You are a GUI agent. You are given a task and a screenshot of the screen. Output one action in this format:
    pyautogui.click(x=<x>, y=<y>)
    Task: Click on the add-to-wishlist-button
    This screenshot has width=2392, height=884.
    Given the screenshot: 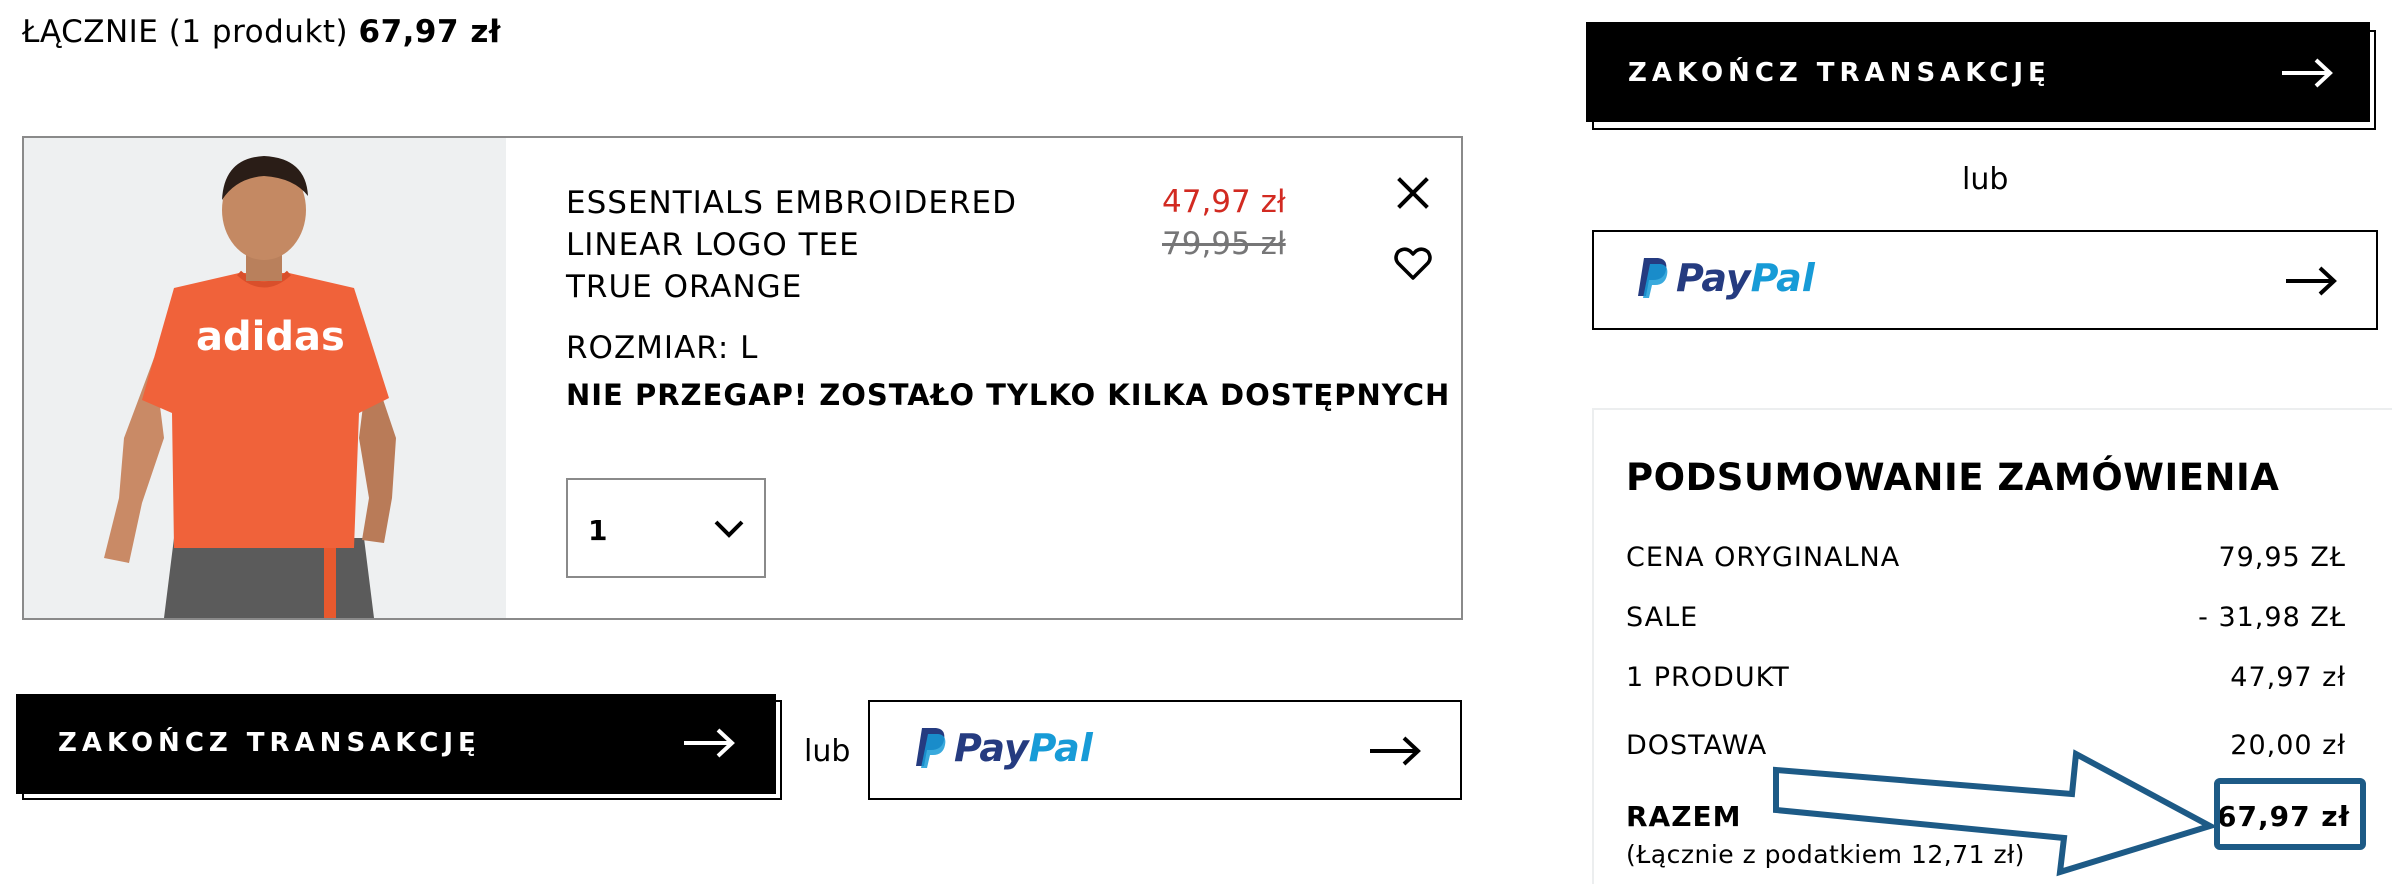 What is the action you would take?
    pyautogui.click(x=1413, y=263)
    